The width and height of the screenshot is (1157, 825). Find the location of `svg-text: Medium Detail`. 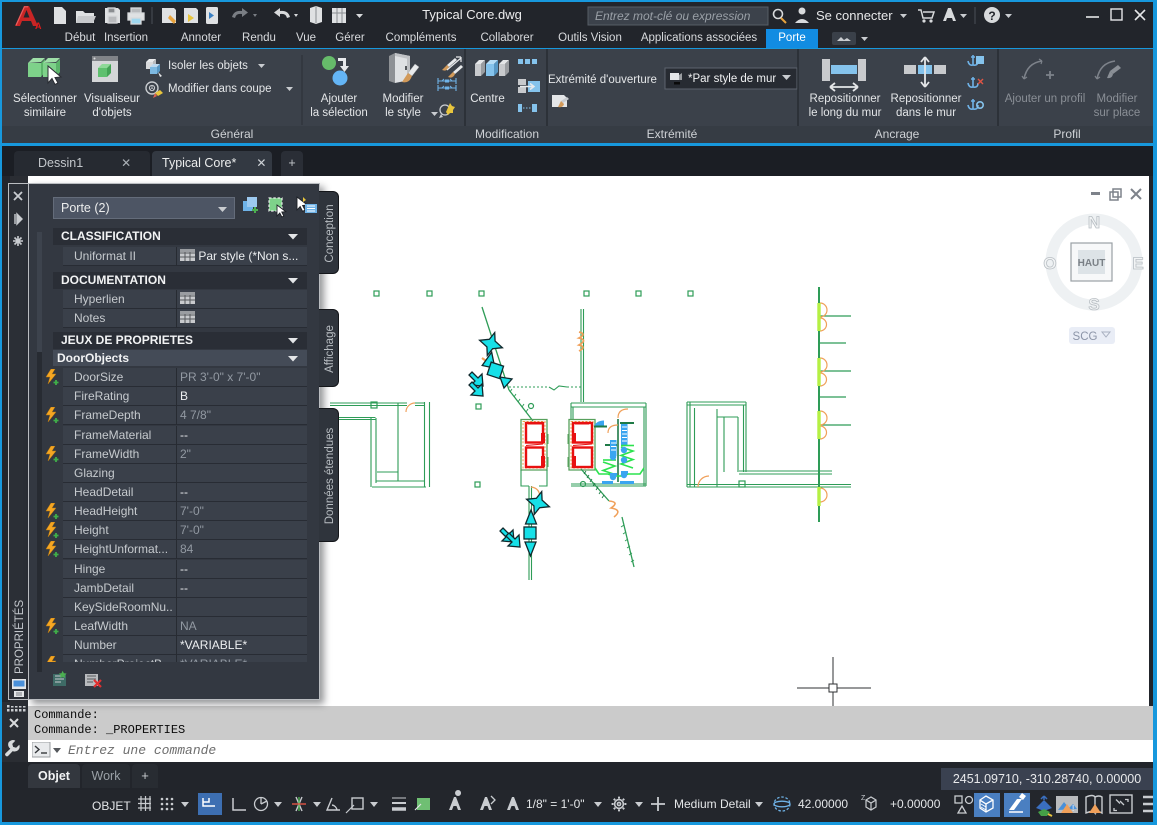

svg-text: Medium Detail is located at coordinates (712, 804).